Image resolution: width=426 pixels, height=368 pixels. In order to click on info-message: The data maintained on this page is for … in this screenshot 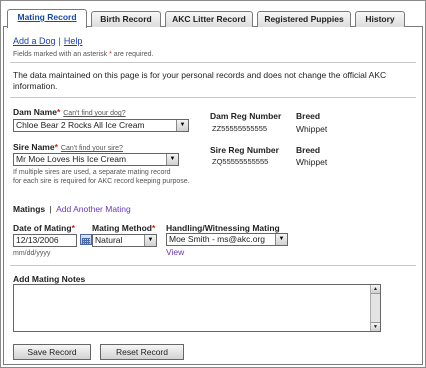, I will do `click(200, 80)`.